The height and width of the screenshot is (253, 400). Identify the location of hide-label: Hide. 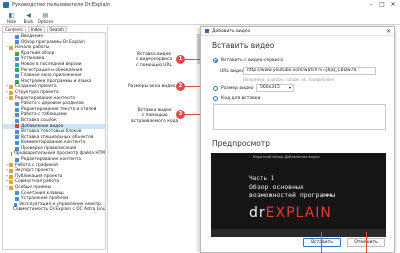
(11, 21).